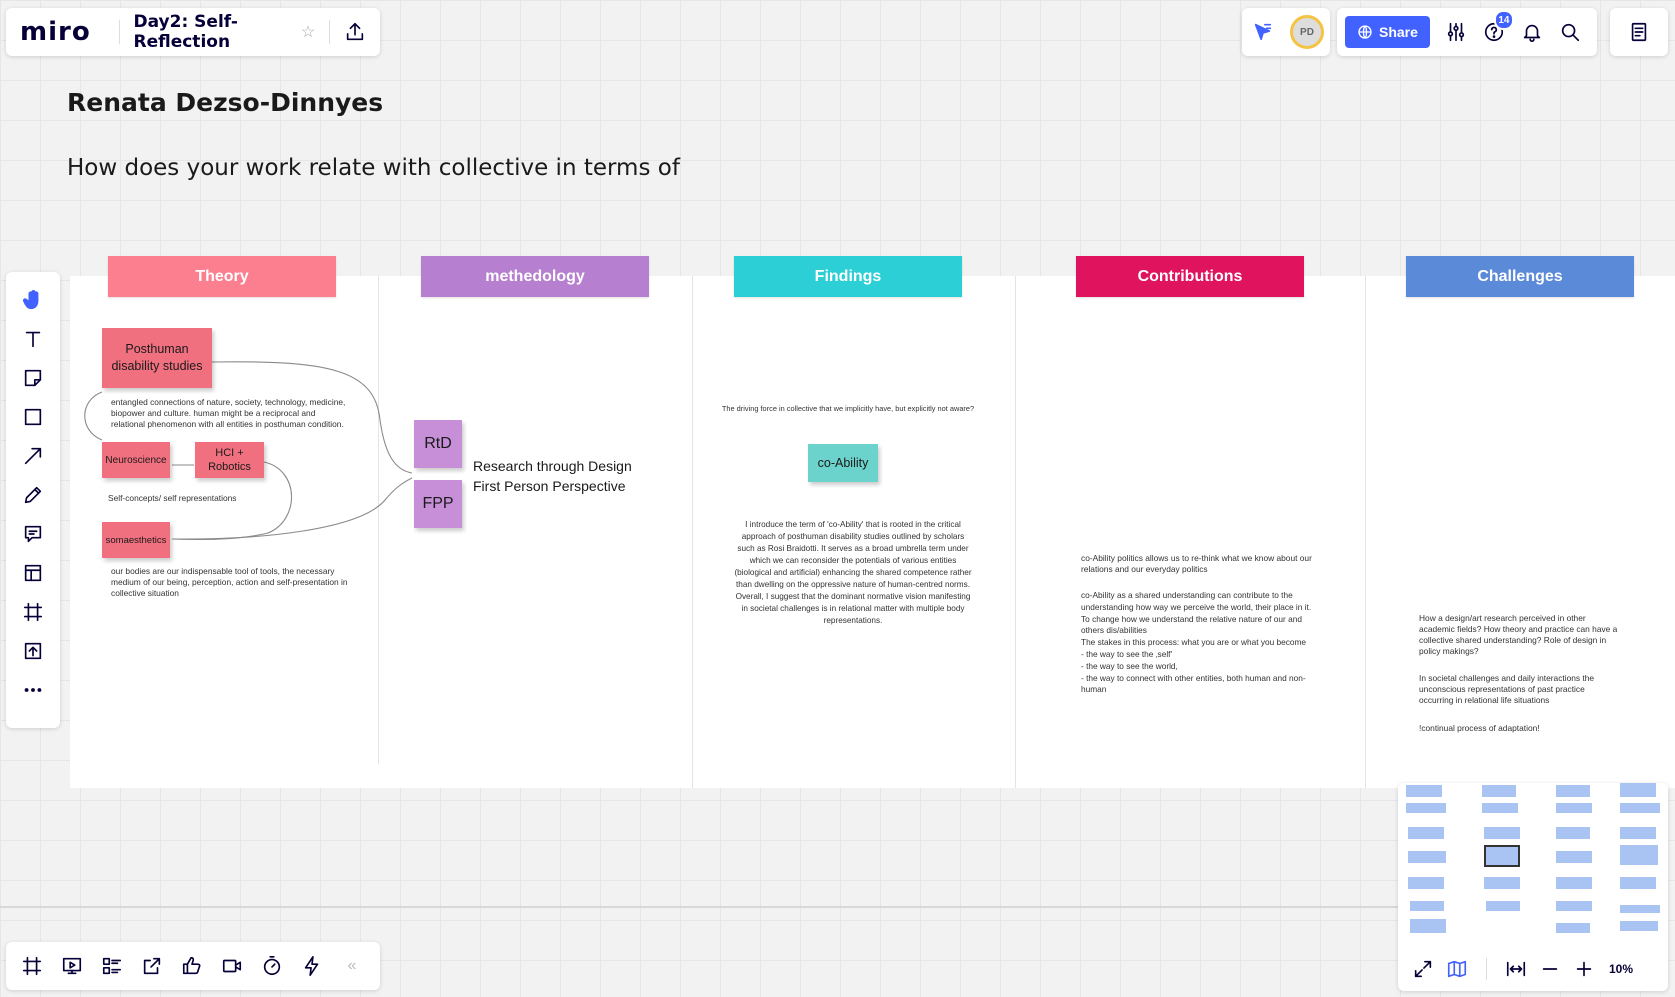  Describe the element at coordinates (1503, 20) in the screenshot. I see `help-badge: 14` at that location.